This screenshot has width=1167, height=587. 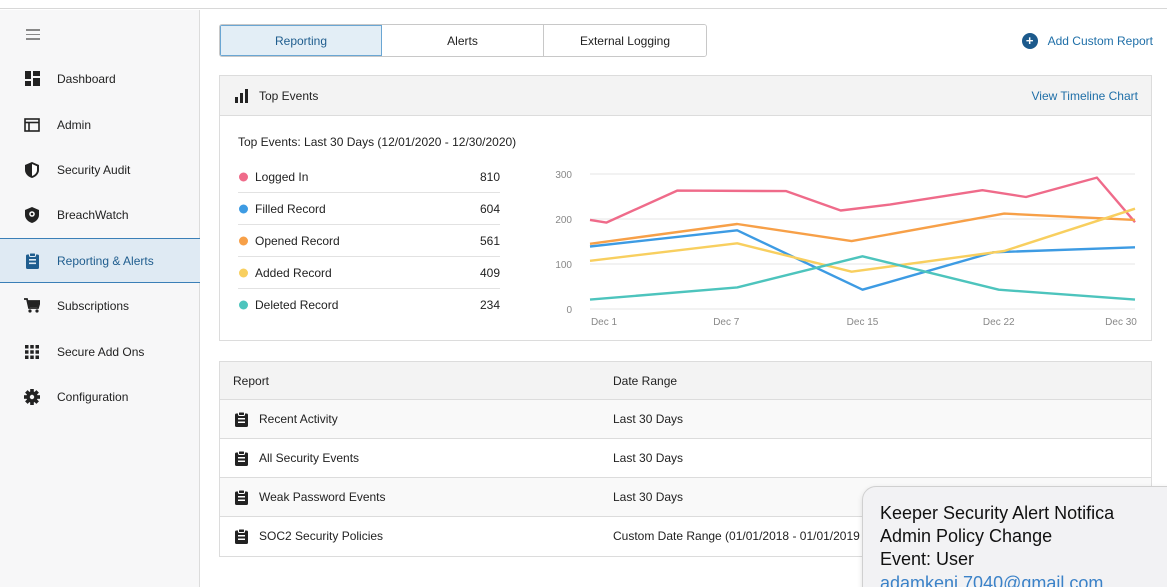 What do you see at coordinates (1121, 322) in the screenshot?
I see `x-tick-label: Dec 30` at bounding box center [1121, 322].